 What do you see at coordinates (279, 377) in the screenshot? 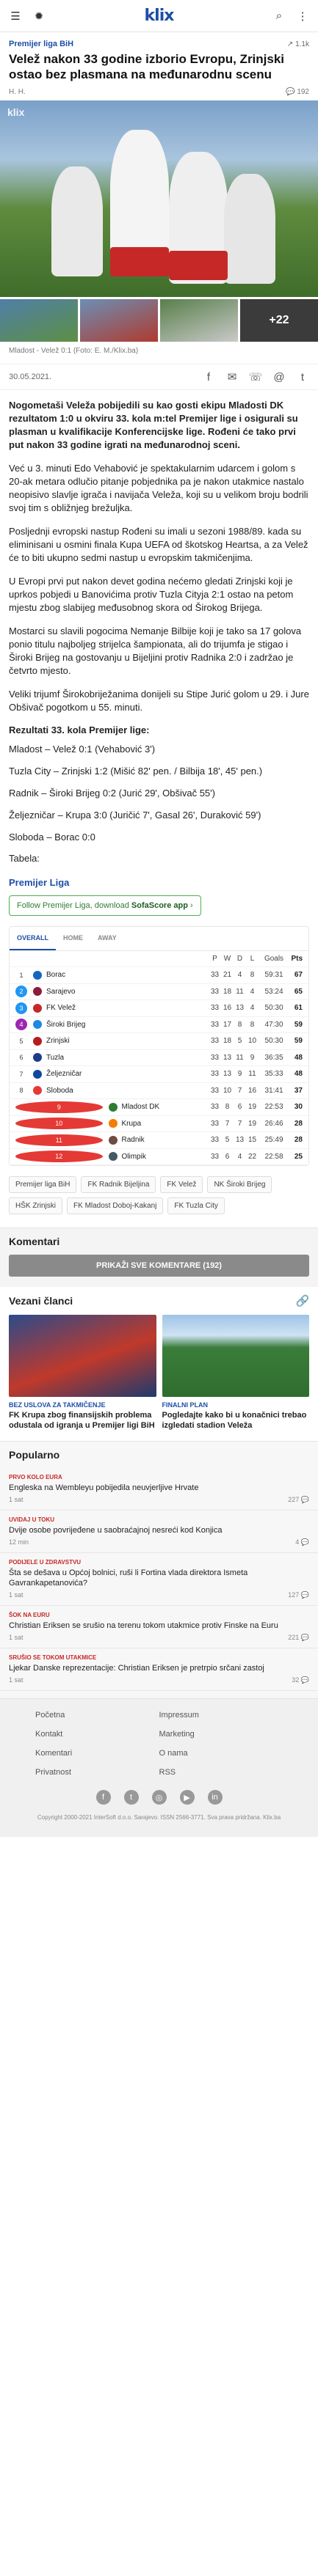
I see `email-share-icon: @` at bounding box center [279, 377].